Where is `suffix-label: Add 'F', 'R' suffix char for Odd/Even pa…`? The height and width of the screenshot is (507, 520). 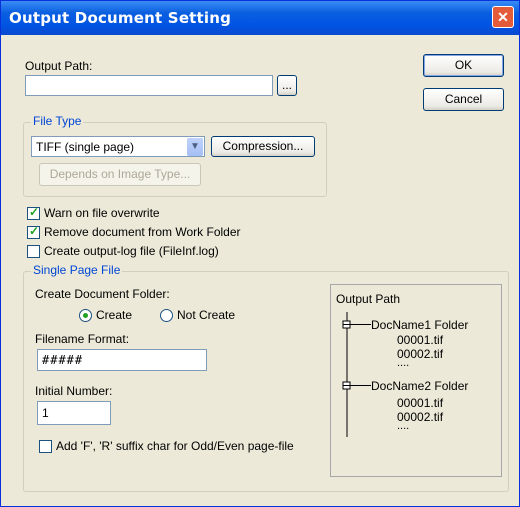
suffix-label: Add 'F', 'R' suffix char for Odd/Even pa… is located at coordinates (175, 446).